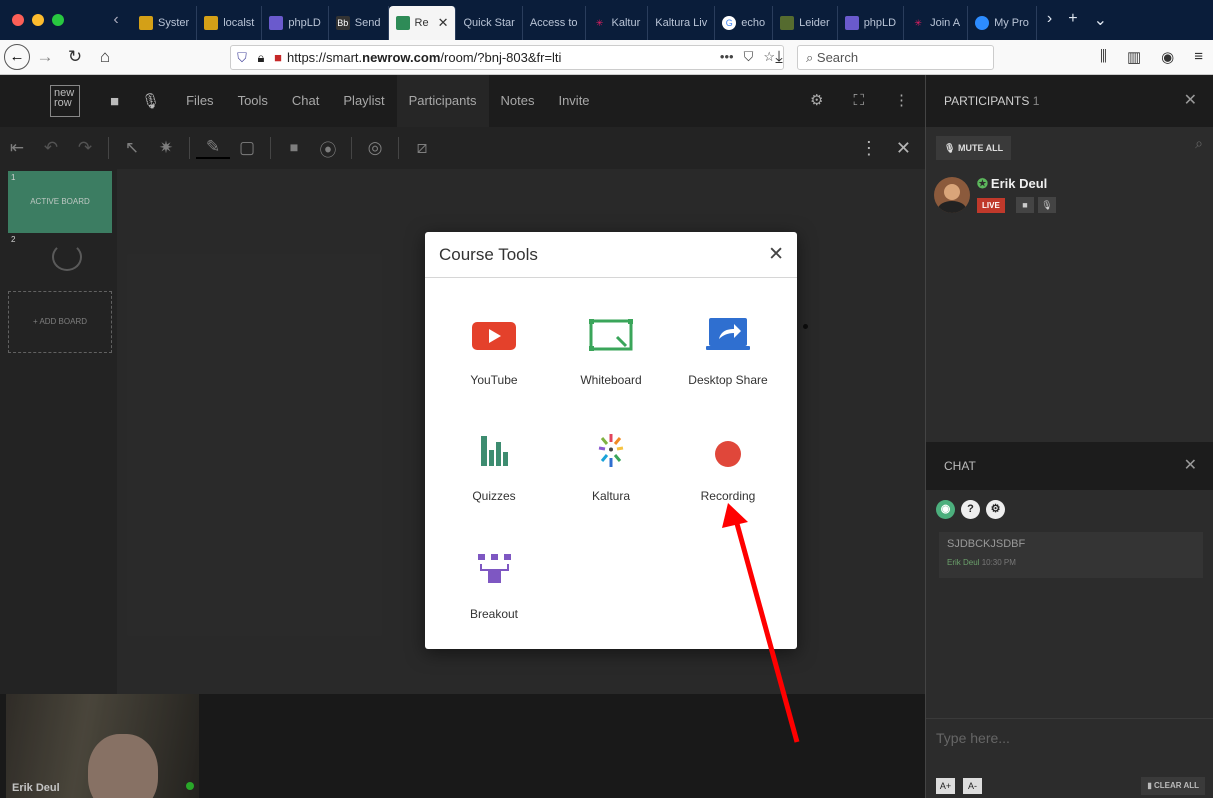 The width and height of the screenshot is (1213, 798). I want to click on browser-tab: My Pro, so click(1002, 23).